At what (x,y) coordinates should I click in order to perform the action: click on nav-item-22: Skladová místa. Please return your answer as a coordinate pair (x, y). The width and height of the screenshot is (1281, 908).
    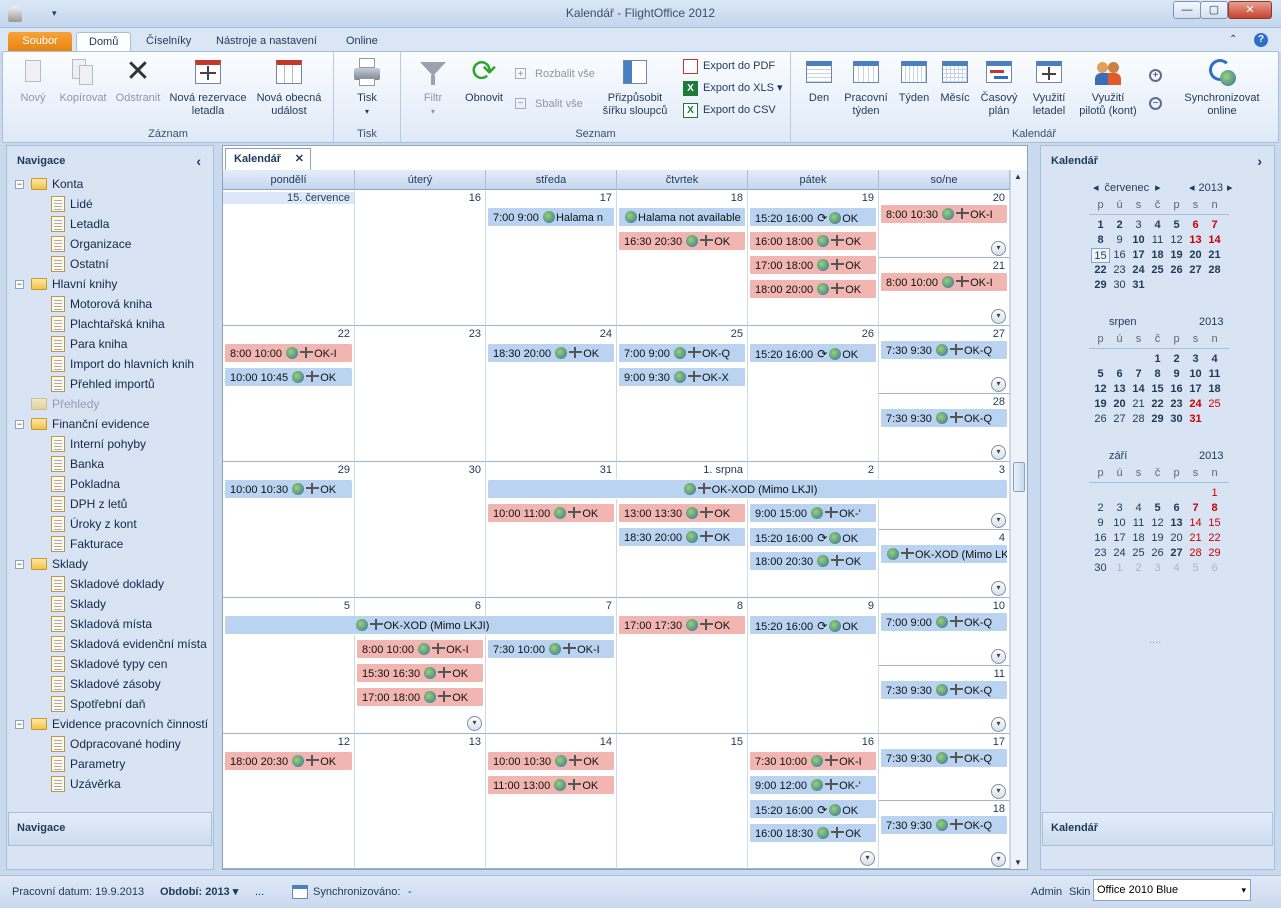
    Looking at the image, I should click on (112, 624).